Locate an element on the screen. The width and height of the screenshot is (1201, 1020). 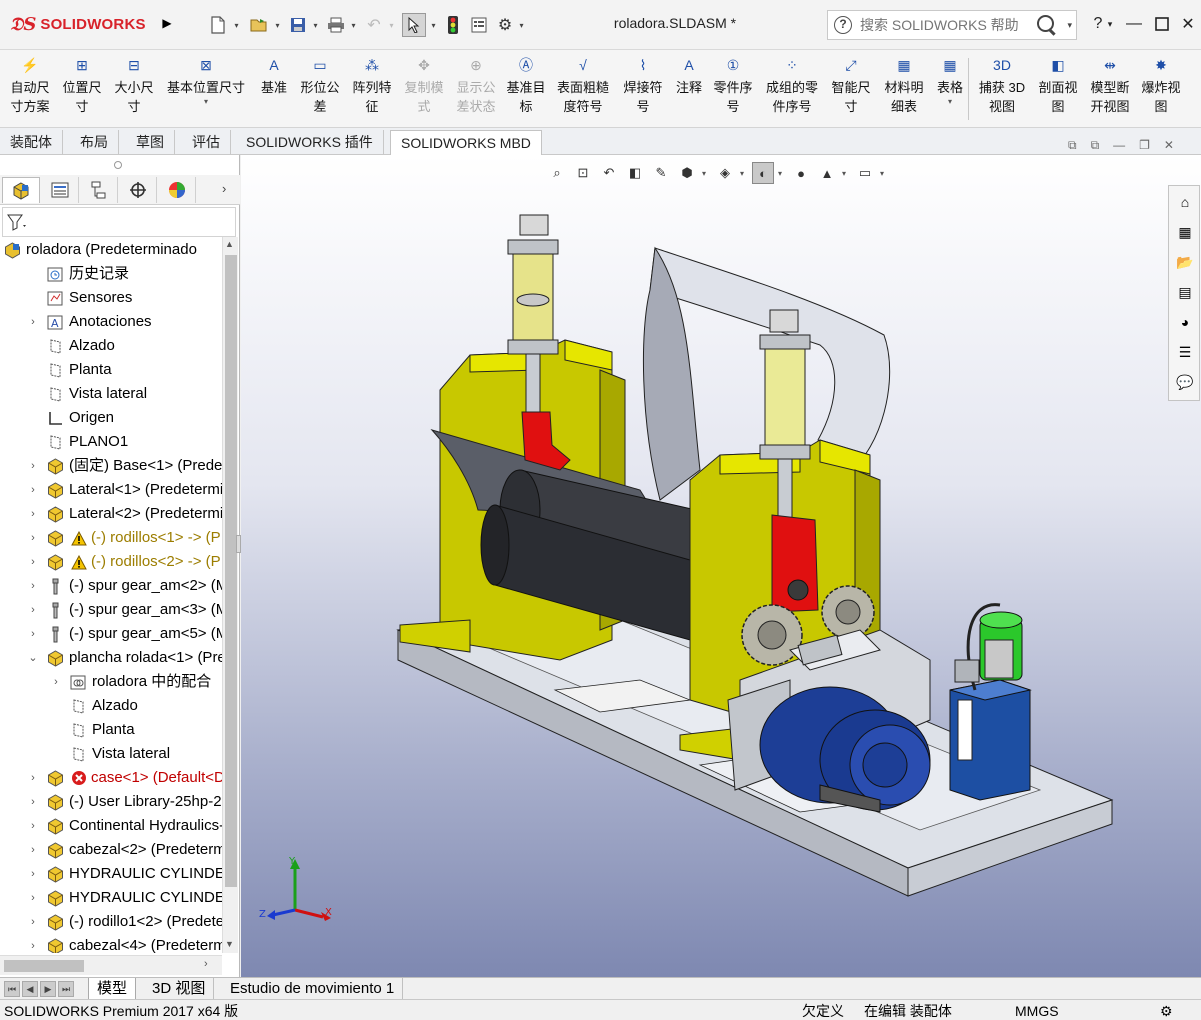
ribbon-button-table: ▦ 表格 ▾ is located at coordinates (950, 89).